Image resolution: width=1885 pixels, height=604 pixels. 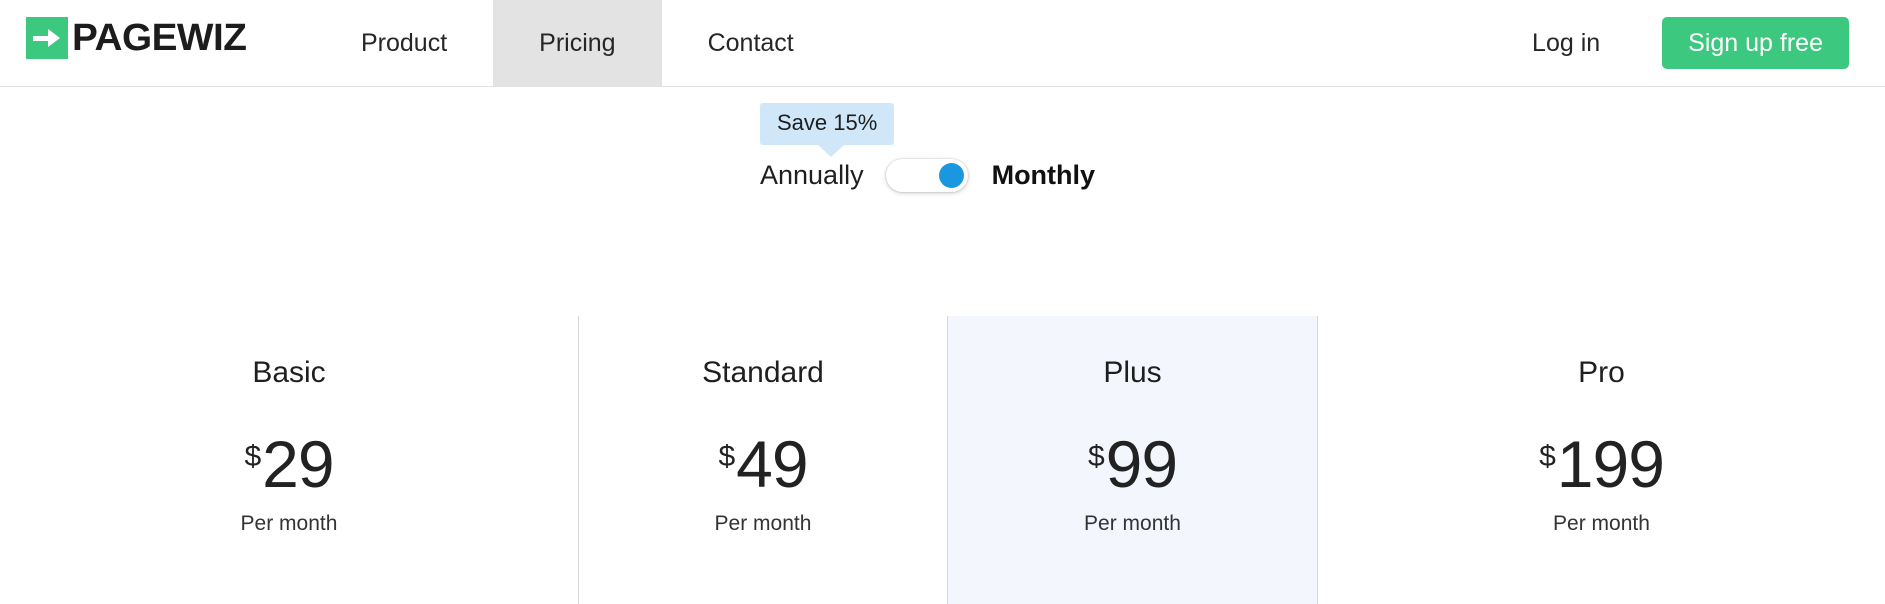 I want to click on login-link: Log in, so click(x=1566, y=43).